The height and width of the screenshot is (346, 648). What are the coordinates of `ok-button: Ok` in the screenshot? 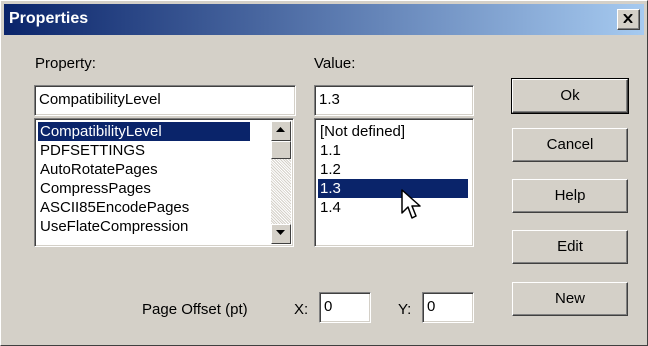 It's located at (570, 96).